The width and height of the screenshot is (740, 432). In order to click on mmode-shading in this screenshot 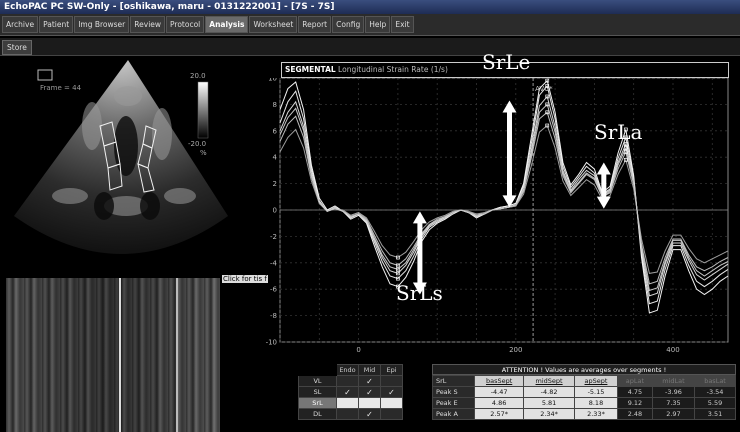, I will do `click(113, 355)`.